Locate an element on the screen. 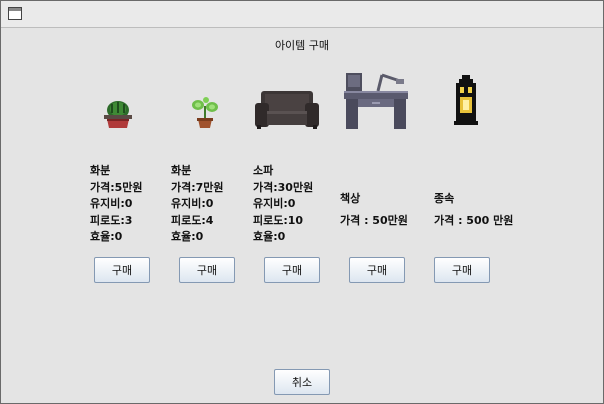 This screenshot has width=604, height=404. dialog-title: 아이템 구매 is located at coordinates (302, 45).